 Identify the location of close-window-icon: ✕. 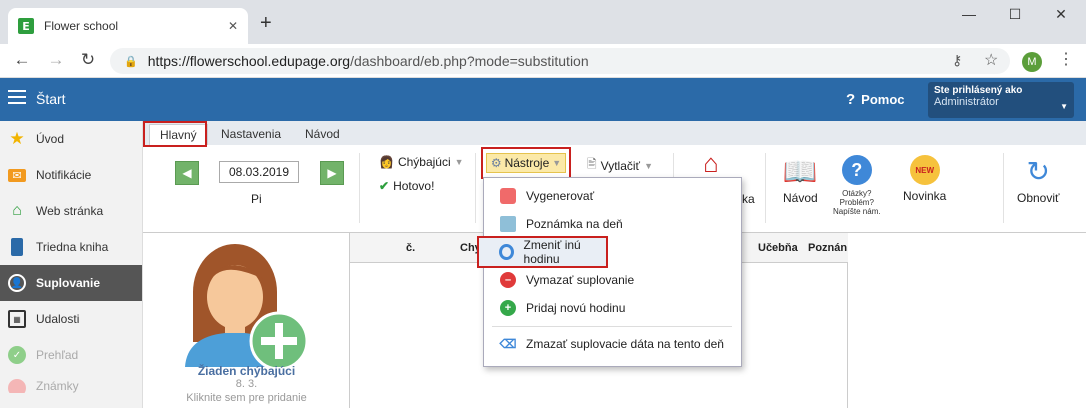
(1061, 14).